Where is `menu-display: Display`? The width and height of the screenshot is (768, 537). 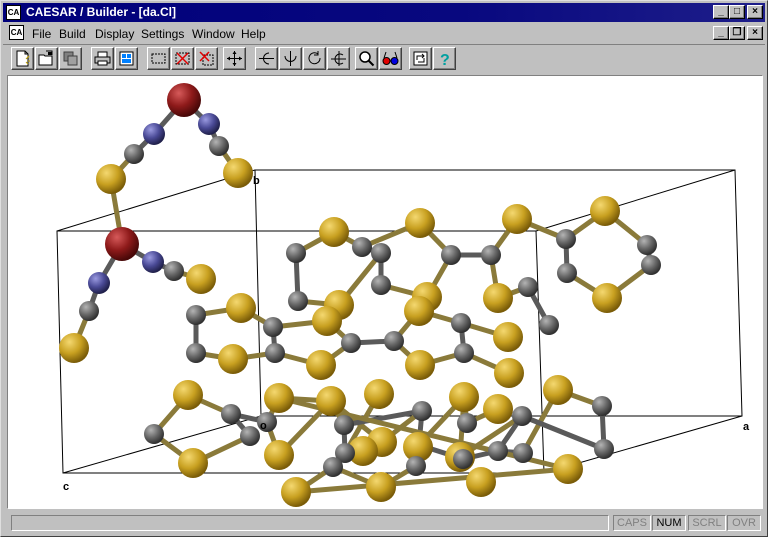
menu-display: Display is located at coordinates (114, 34).